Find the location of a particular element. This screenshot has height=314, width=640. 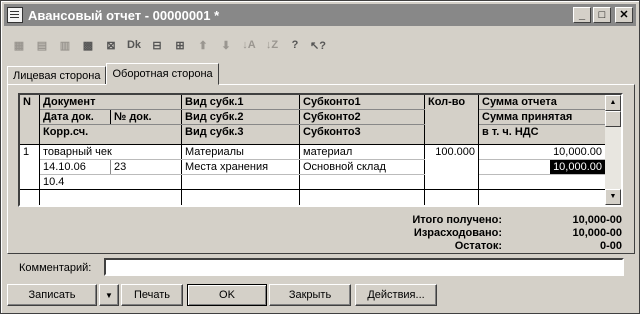

total-spent-value: 10,000-00 is located at coordinates (597, 233).